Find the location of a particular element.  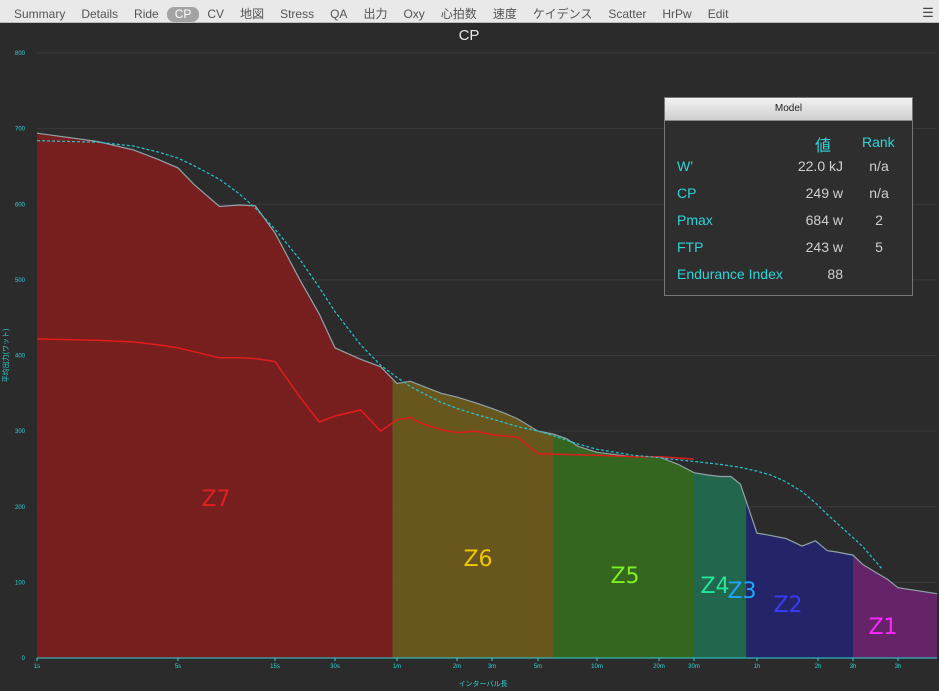

legend-title: Model is located at coordinates (788, 109).